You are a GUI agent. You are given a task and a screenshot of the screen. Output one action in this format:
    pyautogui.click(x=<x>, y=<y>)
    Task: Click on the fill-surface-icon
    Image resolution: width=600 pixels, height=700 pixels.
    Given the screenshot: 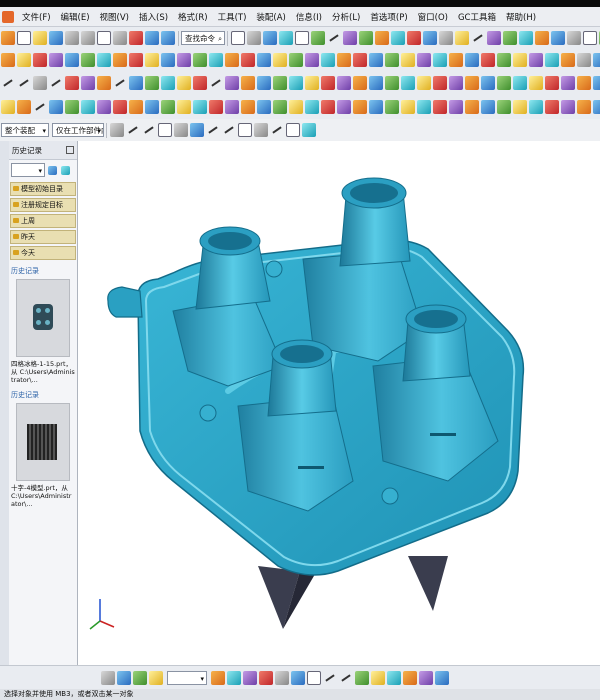 What is the action you would take?
    pyautogui.click(x=392, y=83)
    